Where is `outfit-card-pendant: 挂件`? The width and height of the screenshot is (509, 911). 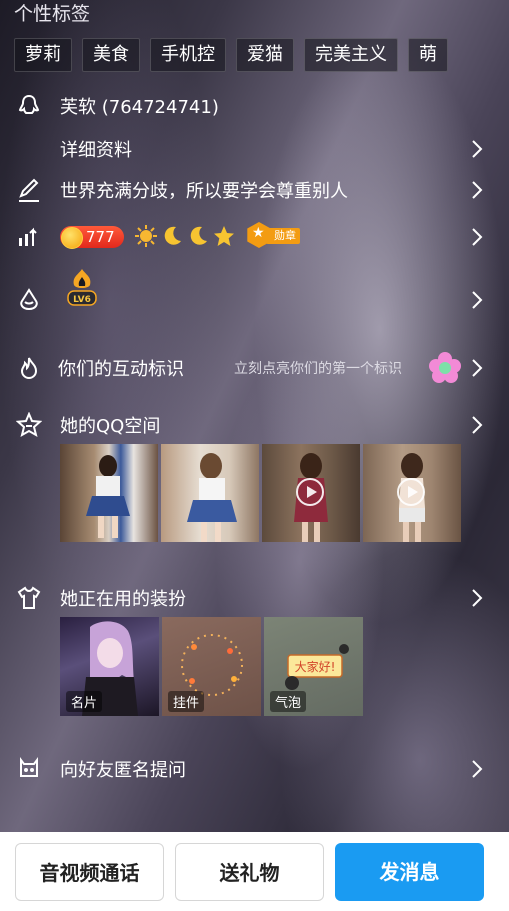
outfit-card-pendant: 挂件 is located at coordinates (211, 666).